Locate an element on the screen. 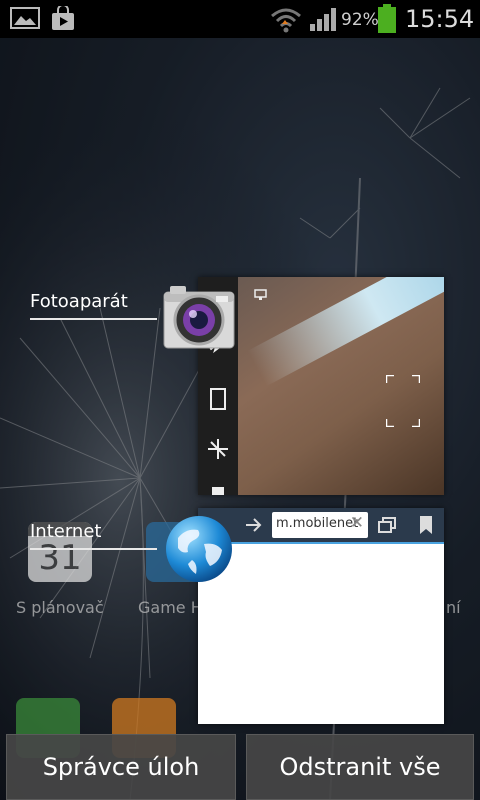 The height and width of the screenshot is (800, 480). internet-globe-icon is located at coordinates (199, 549).